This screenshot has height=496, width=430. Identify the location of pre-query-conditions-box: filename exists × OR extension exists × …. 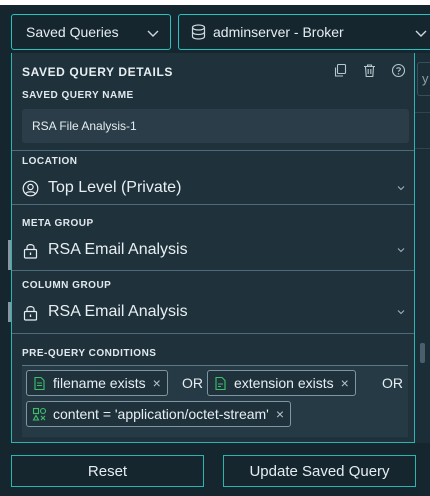
(215, 401).